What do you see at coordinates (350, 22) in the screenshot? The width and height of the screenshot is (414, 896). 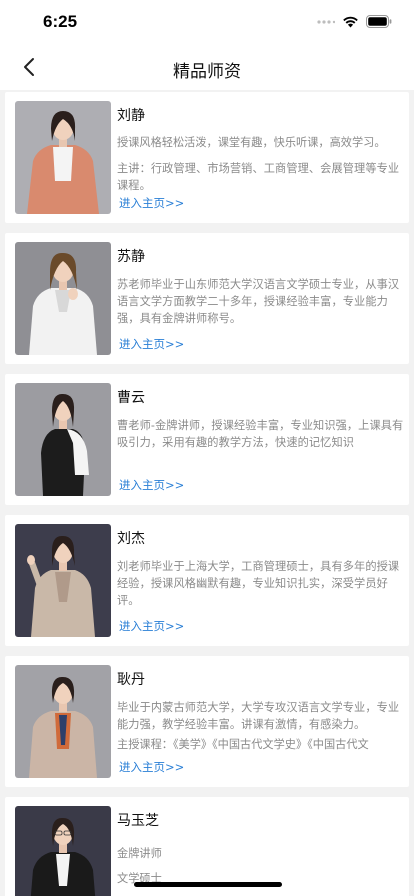 I see `wifi-icon` at bounding box center [350, 22].